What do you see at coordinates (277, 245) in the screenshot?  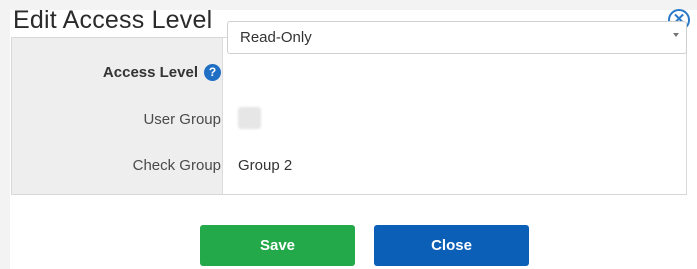 I see `save-button: Save` at bounding box center [277, 245].